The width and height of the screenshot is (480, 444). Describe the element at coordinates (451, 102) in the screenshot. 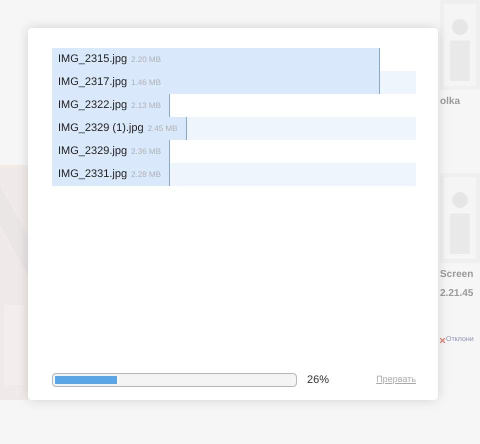

I see `background-text: olka` at that location.